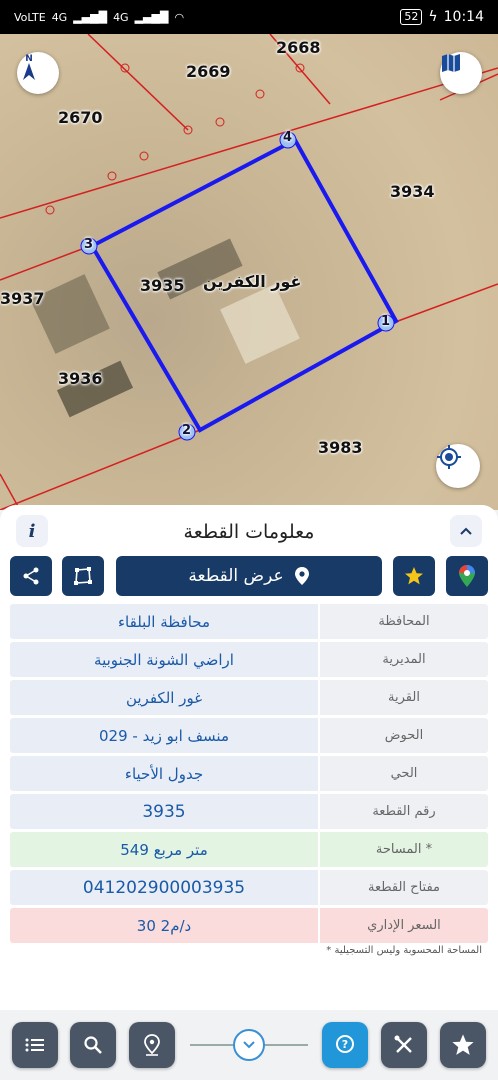 The width and height of the screenshot is (498, 1080). Describe the element at coordinates (80, 117) in the screenshot. I see `parcel-number-2670: 2670` at that location.